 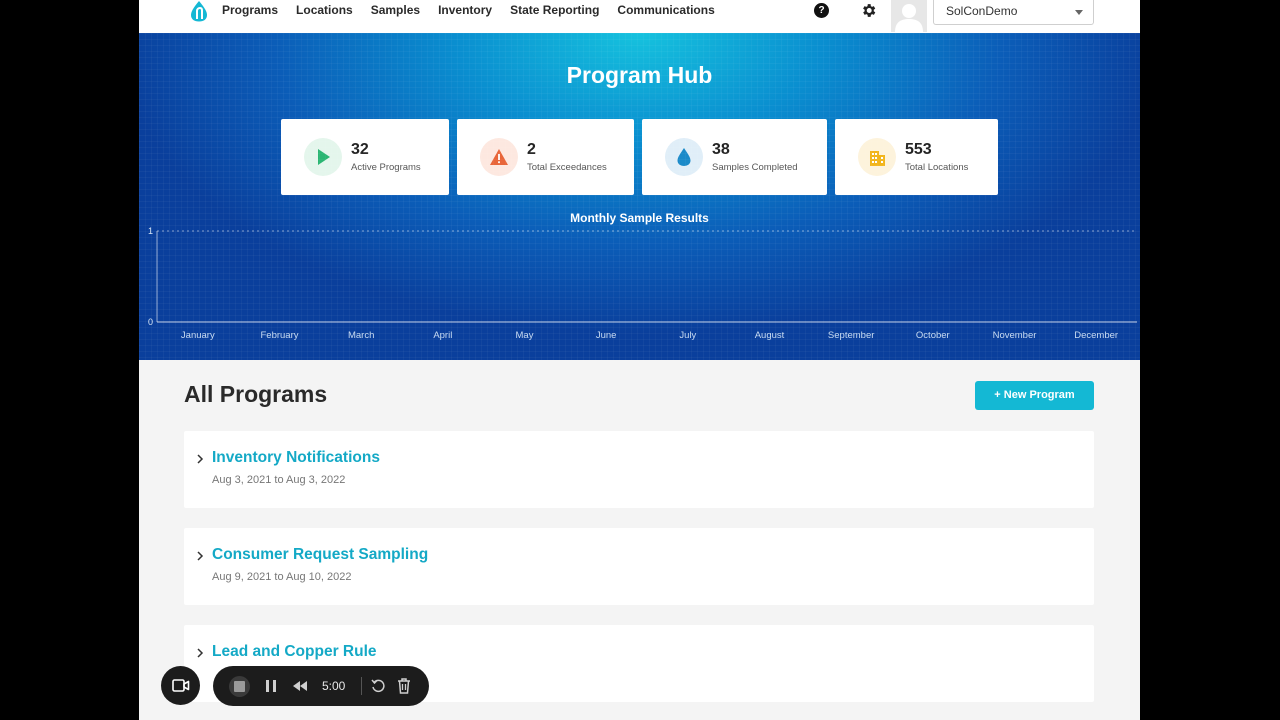 What do you see at coordinates (937, 167) in the screenshot?
I see `stat-label: Total Locations` at bounding box center [937, 167].